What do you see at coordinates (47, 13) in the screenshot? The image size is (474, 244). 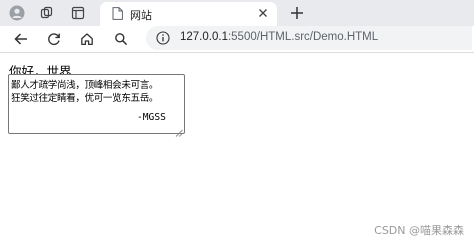 I see `workspaces-icon` at bounding box center [47, 13].